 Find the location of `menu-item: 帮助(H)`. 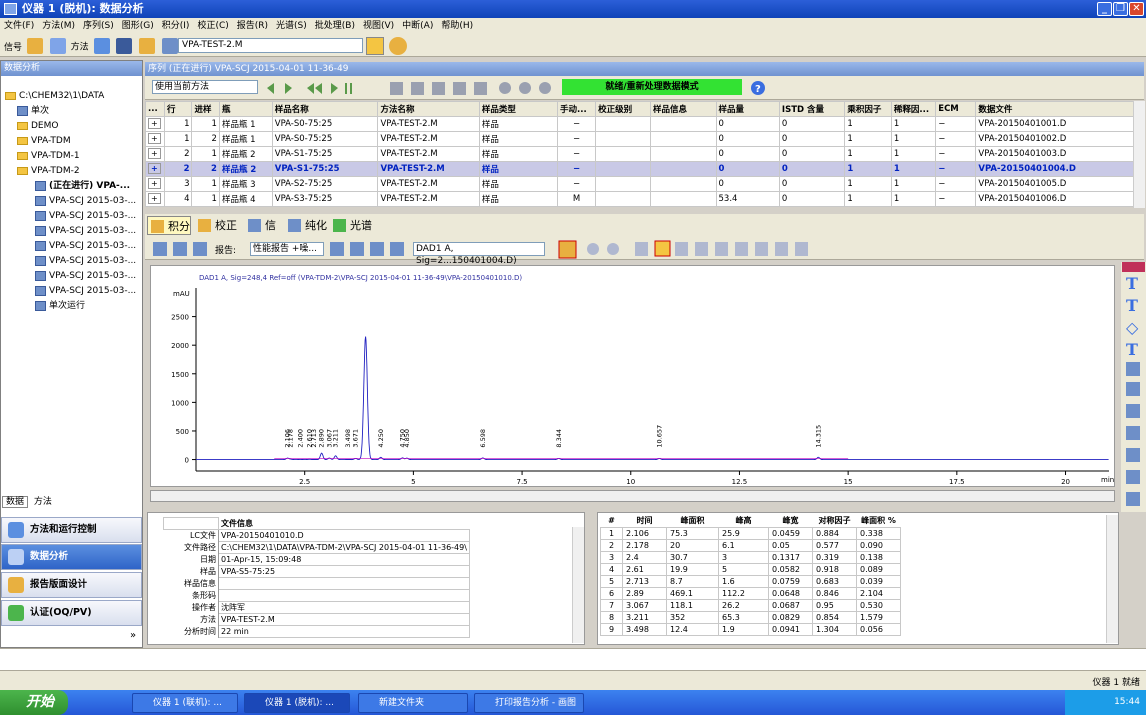

menu-item: 帮助(H) is located at coordinates (457, 26).